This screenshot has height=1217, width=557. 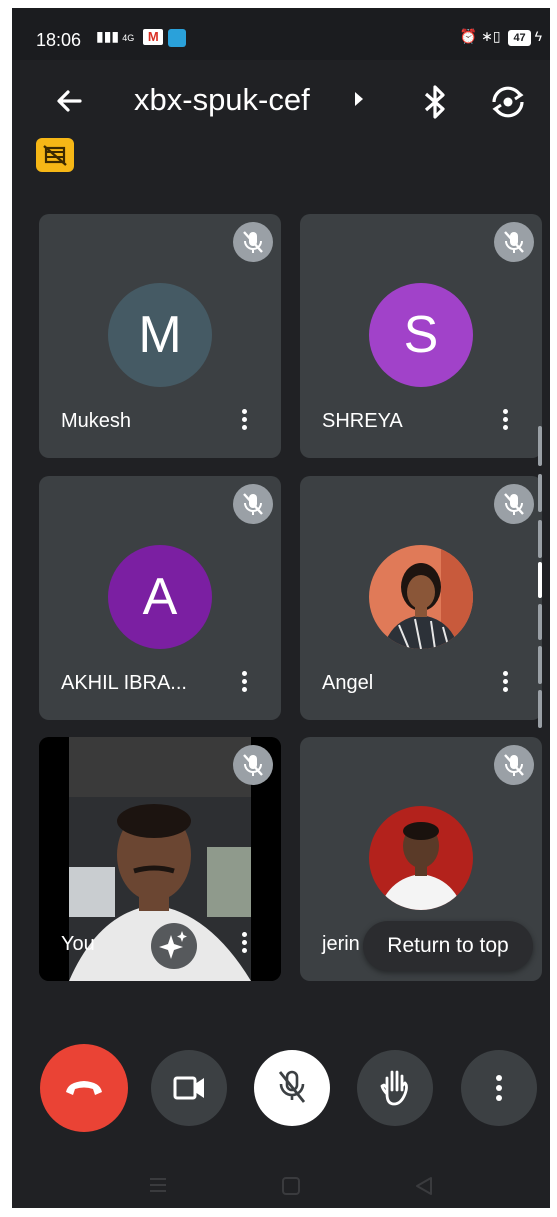 I want to click on status-right-icons: ⏰ ∗▯ 47 ϟ, so click(x=501, y=37).